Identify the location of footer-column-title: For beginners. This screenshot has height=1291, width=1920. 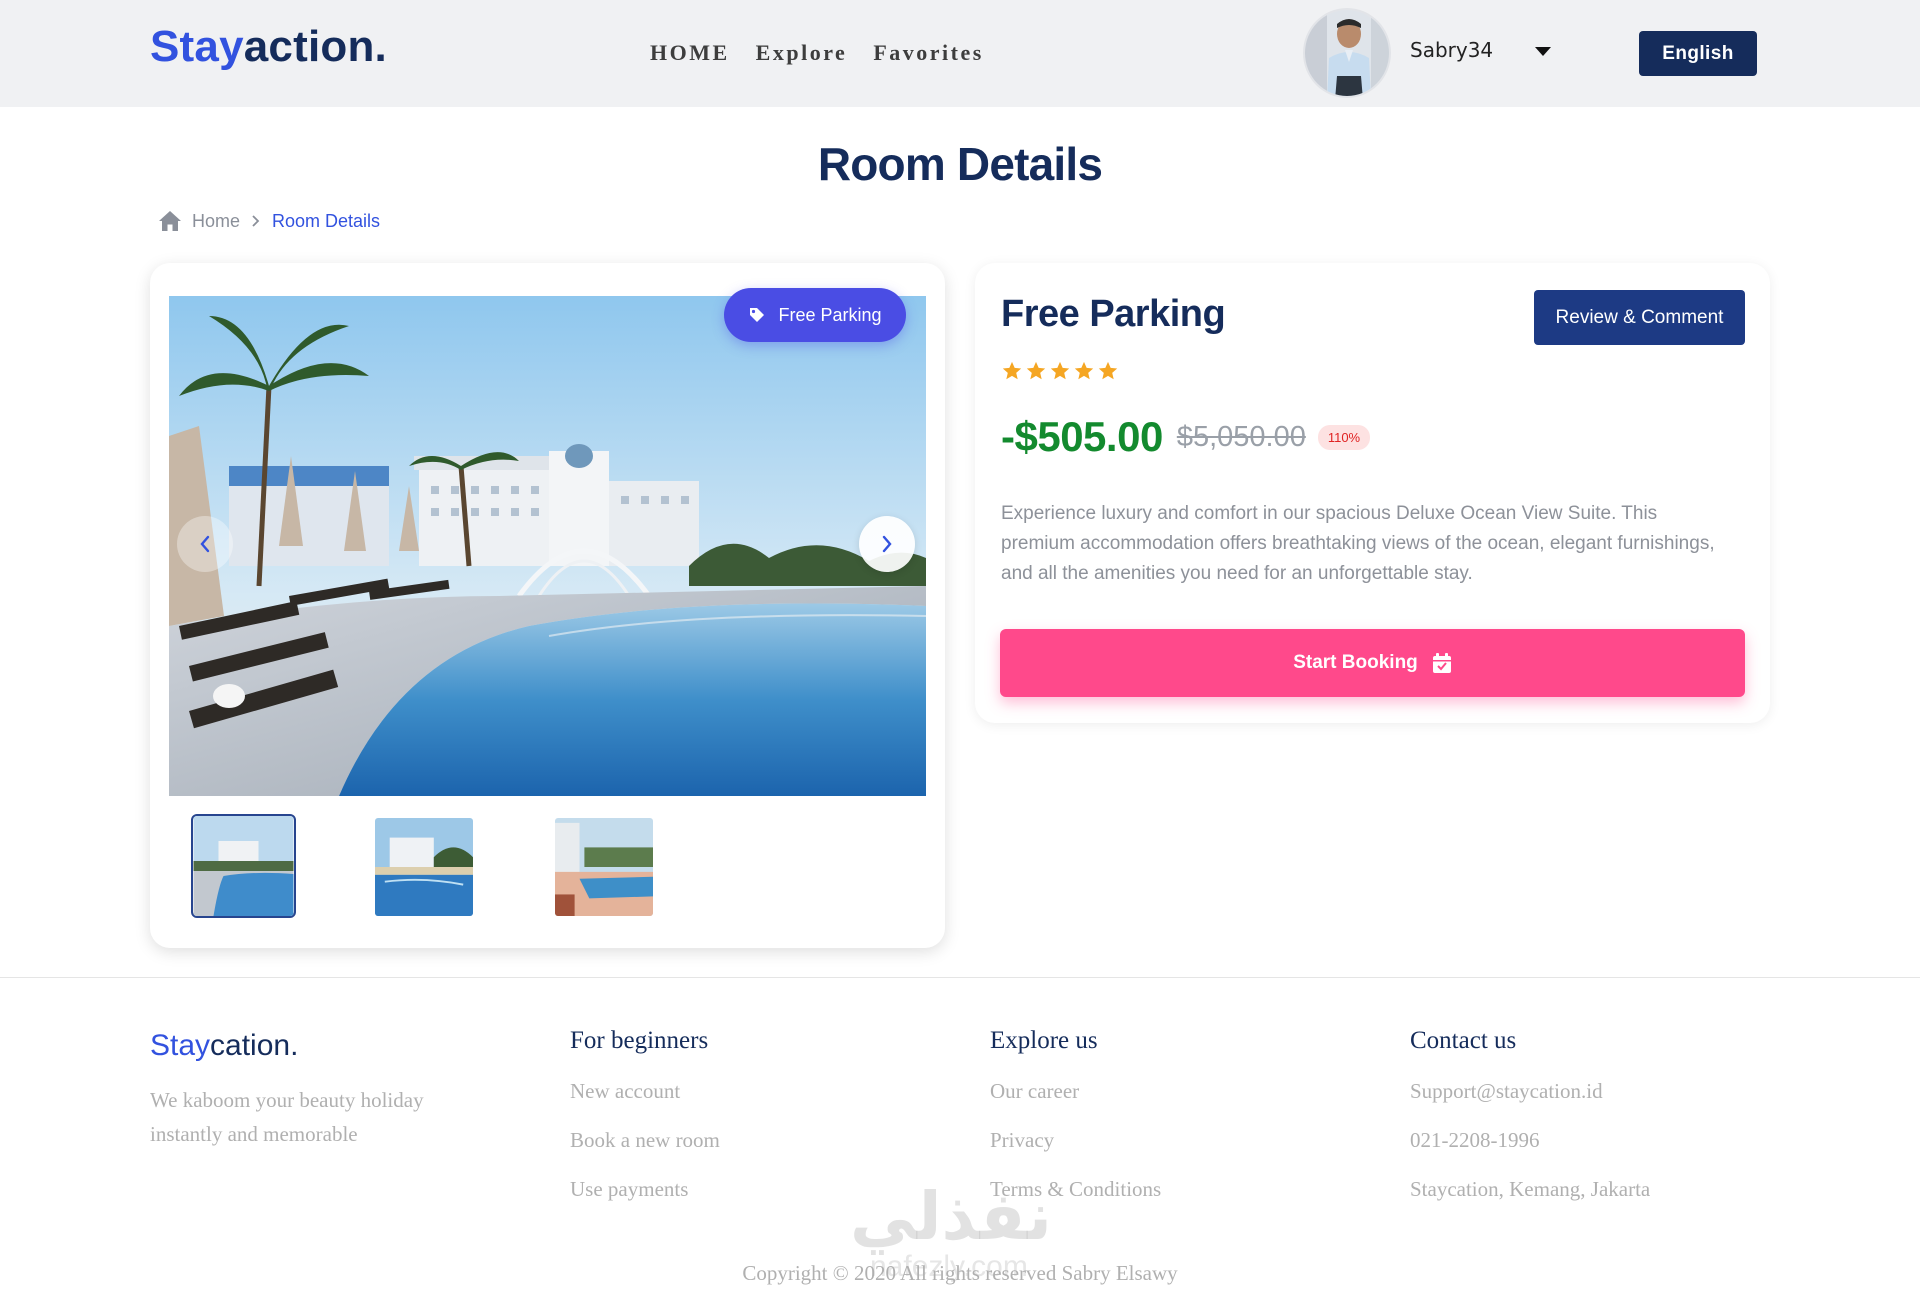
(639, 1040).